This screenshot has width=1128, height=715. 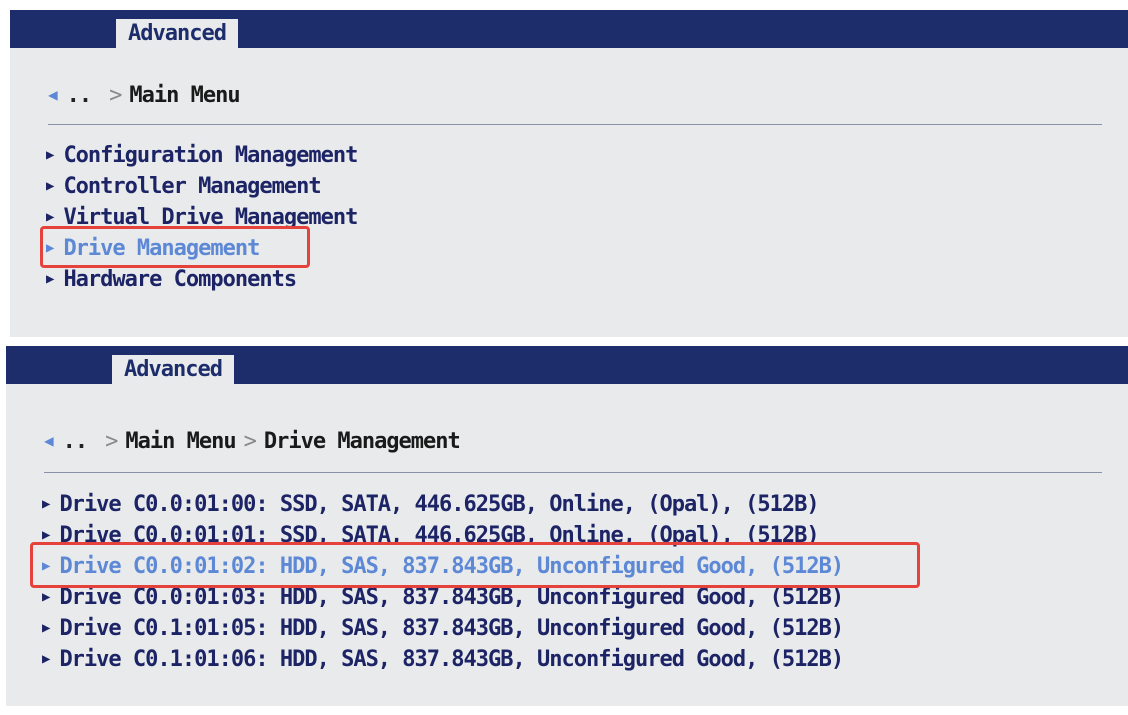 What do you see at coordinates (192, 186) in the screenshot?
I see `menu-item-label: Controller Management` at bounding box center [192, 186].